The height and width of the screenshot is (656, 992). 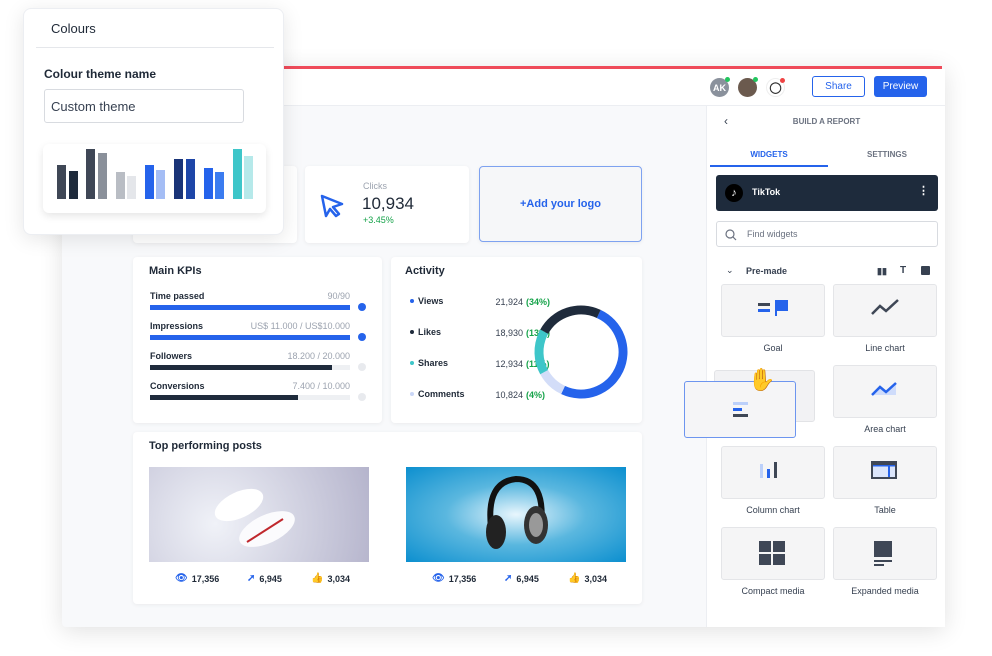 I want to click on activity-label: Likes, so click(x=430, y=332).